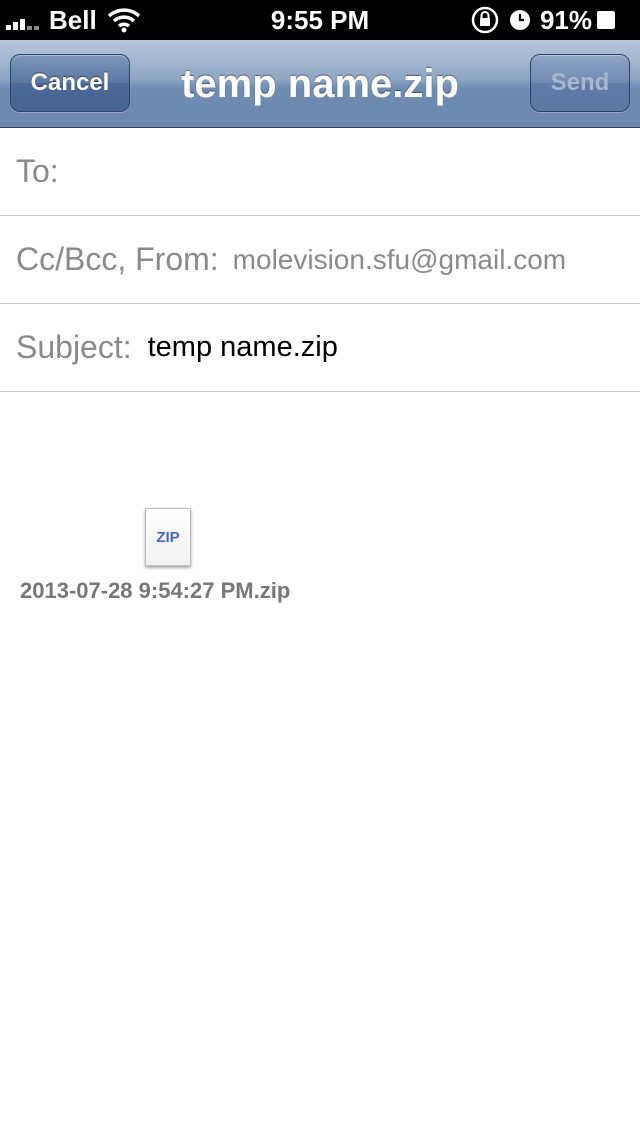 The width and height of the screenshot is (640, 1136). Describe the element at coordinates (155, 590) in the screenshot. I see `attachment-file-name: 2013-07-28 9:54:27 PM.zip` at that location.